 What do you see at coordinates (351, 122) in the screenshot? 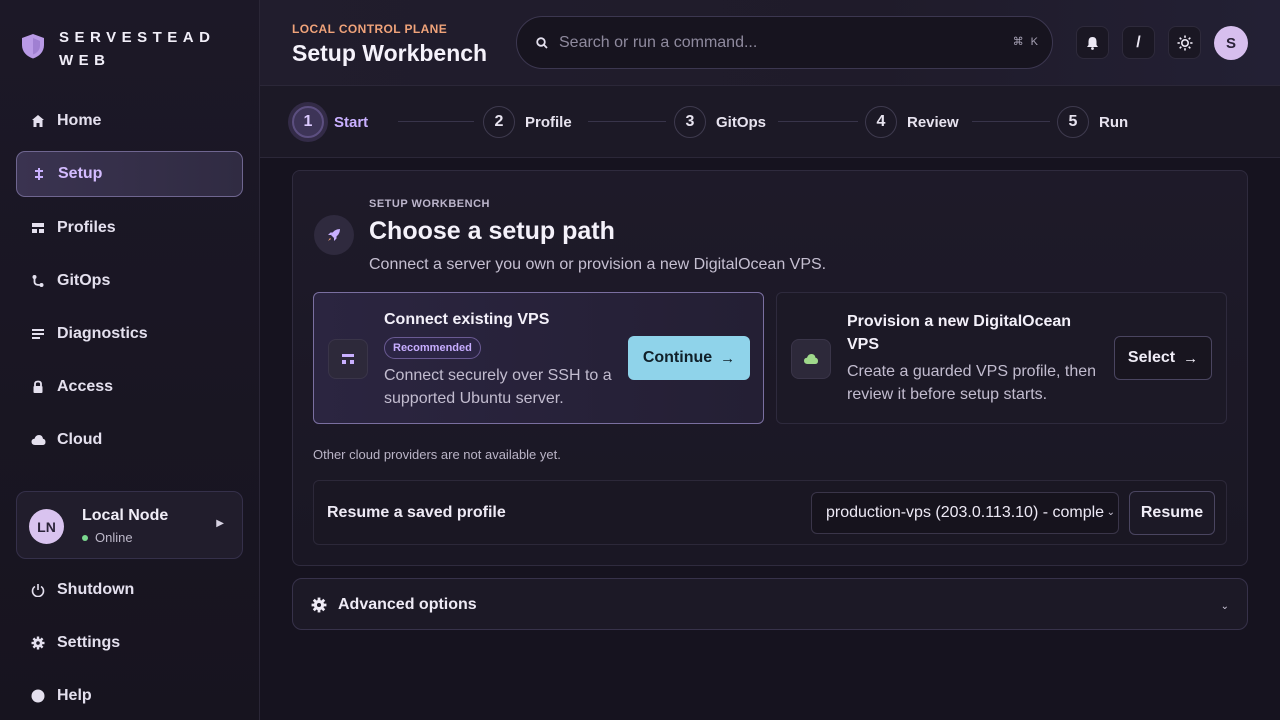
I see `step-label: Start` at bounding box center [351, 122].